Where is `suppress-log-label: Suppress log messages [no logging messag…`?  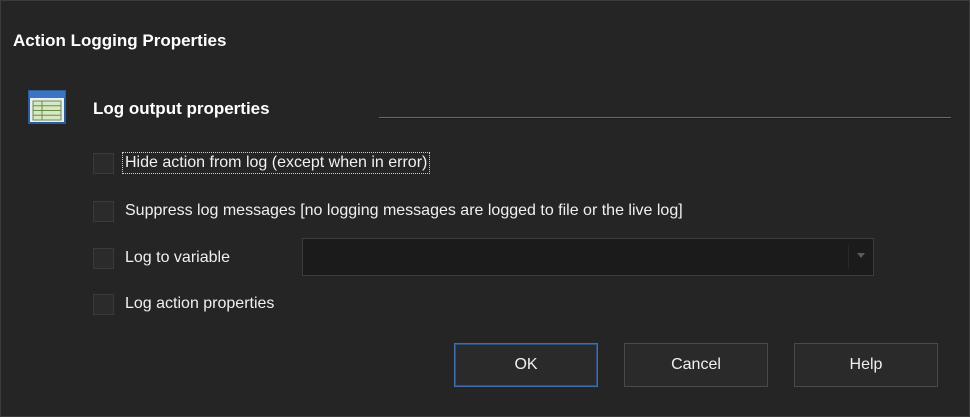 suppress-log-label: Suppress log messages [no logging messag… is located at coordinates (404, 211).